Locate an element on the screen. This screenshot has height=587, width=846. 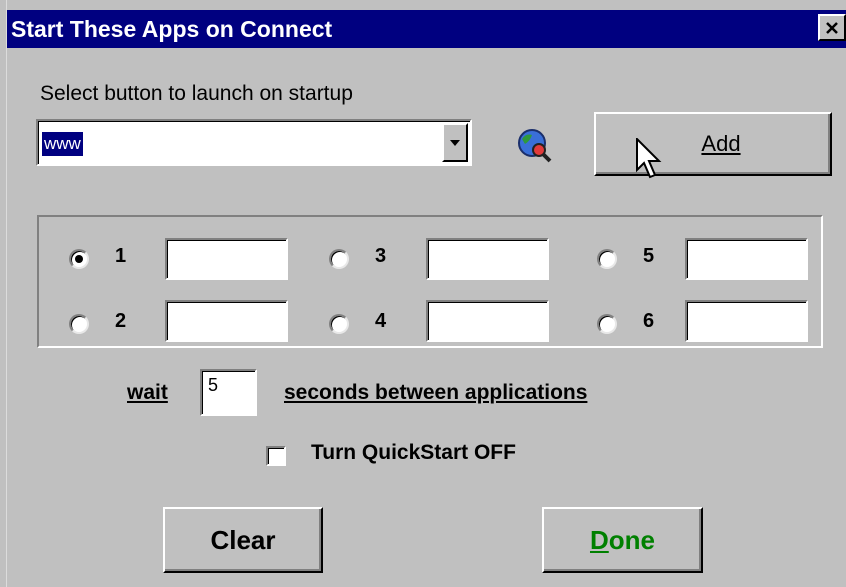
slot-3-radio is located at coordinates (339, 259).